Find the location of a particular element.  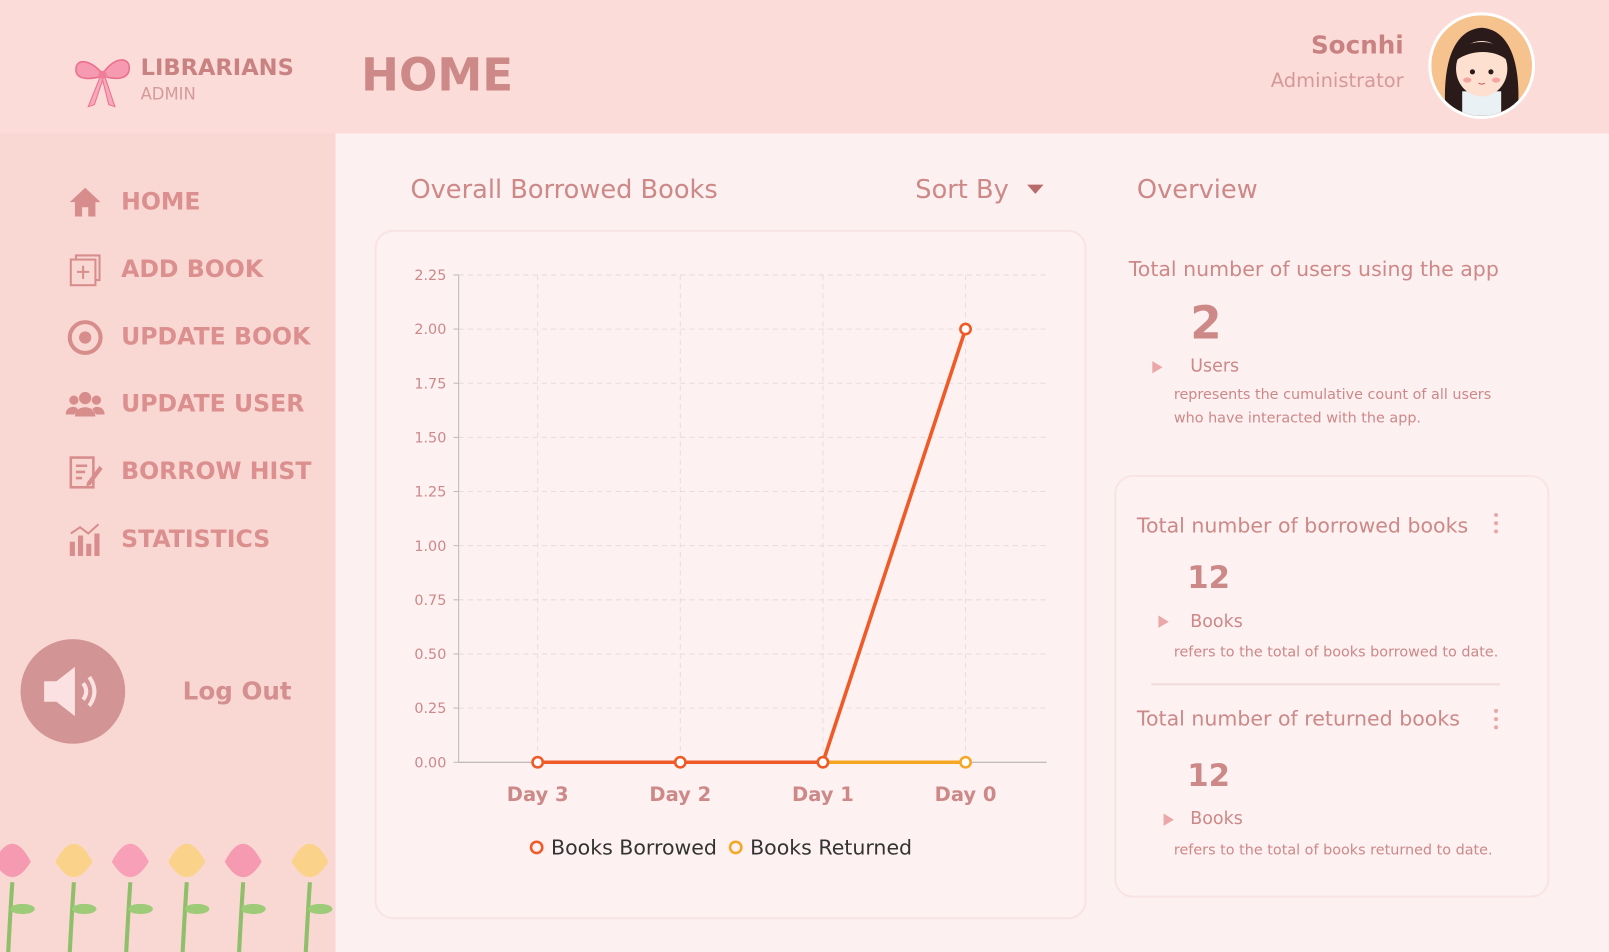

add-book-icon is located at coordinates (85, 269).